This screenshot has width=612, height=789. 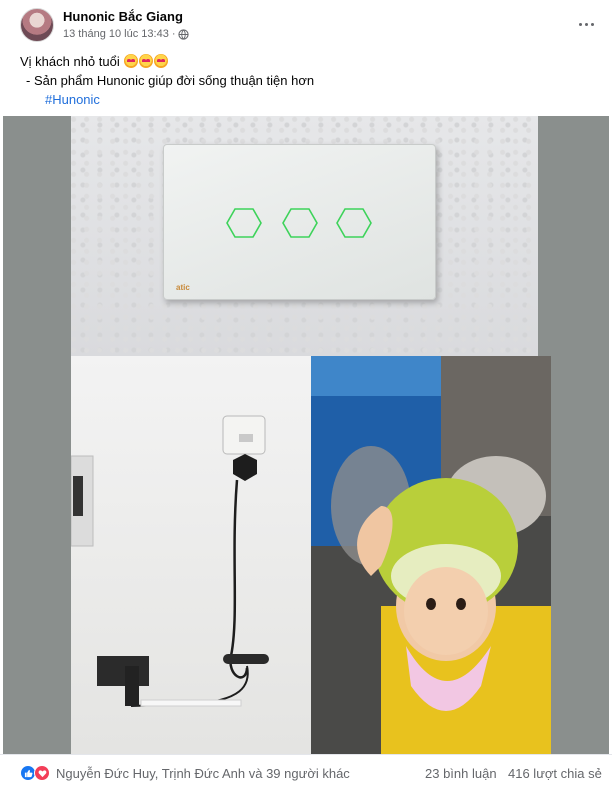 I want to click on comments-count-link: 23 bình luận, so click(x=461, y=773).